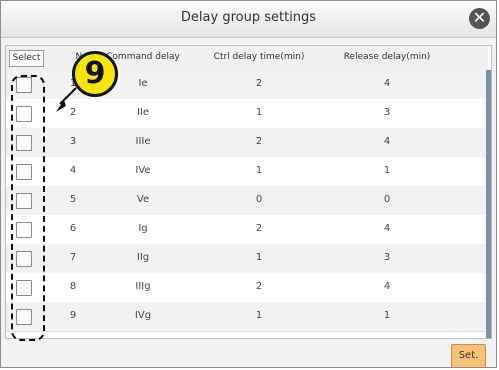 Image resolution: width=499 pixels, height=370 pixels. What do you see at coordinates (95, 74) in the screenshot?
I see `callout-number-badge: 9` at bounding box center [95, 74].